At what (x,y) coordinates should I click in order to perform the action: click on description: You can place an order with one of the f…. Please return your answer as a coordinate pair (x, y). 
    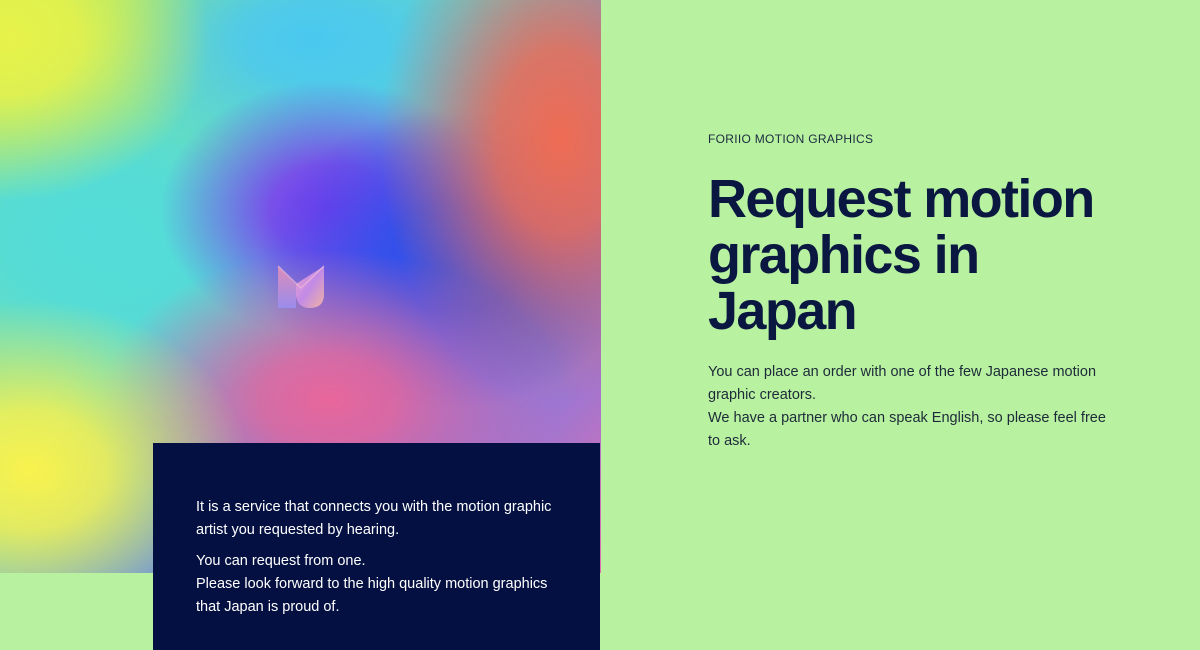
    Looking at the image, I should click on (913, 407).